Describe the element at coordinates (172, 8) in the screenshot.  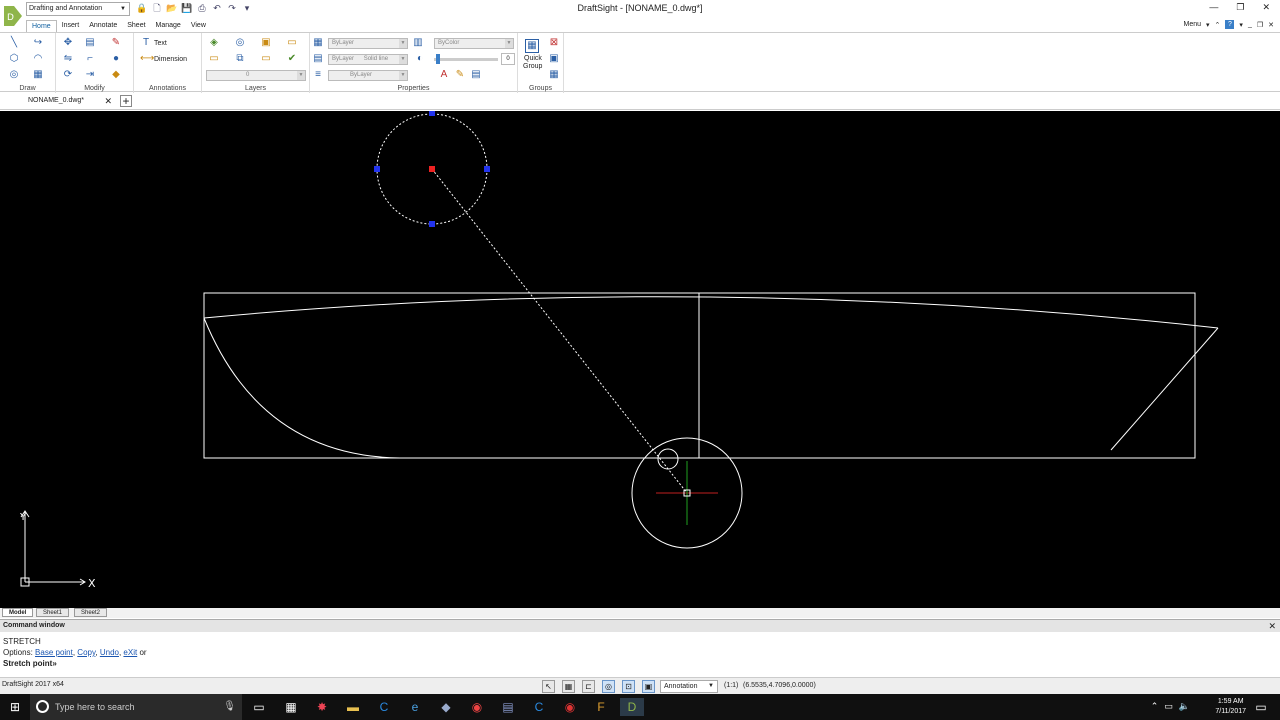
I see `open-folder-icon: 📂` at that location.